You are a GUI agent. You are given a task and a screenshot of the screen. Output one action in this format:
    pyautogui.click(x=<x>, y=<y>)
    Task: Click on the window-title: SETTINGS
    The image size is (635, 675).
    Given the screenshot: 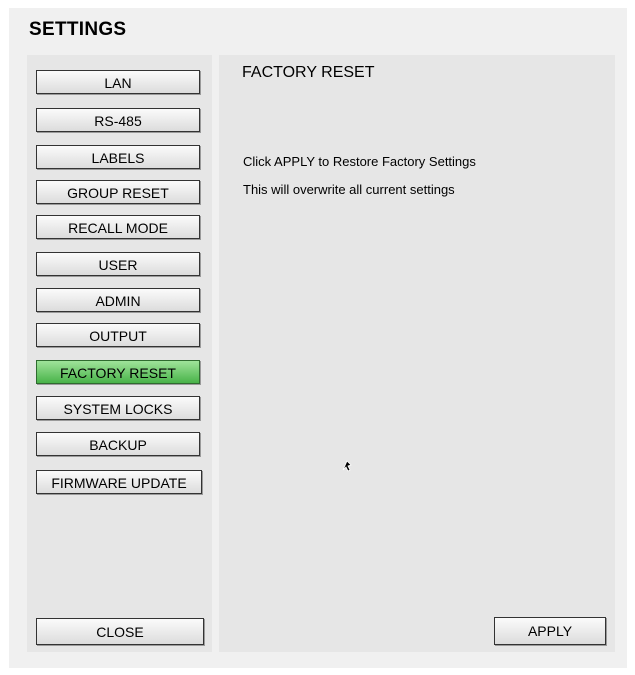 What is the action you would take?
    pyautogui.click(x=78, y=29)
    